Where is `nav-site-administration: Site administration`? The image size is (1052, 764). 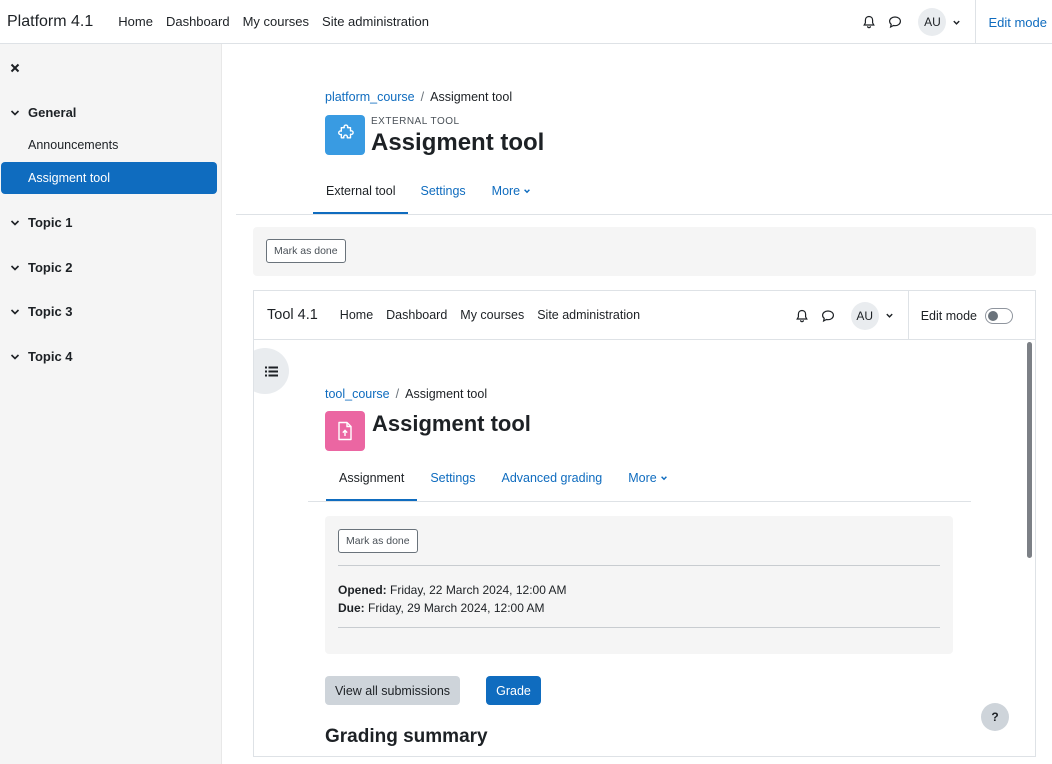
nav-site-administration: Site administration is located at coordinates (375, 21).